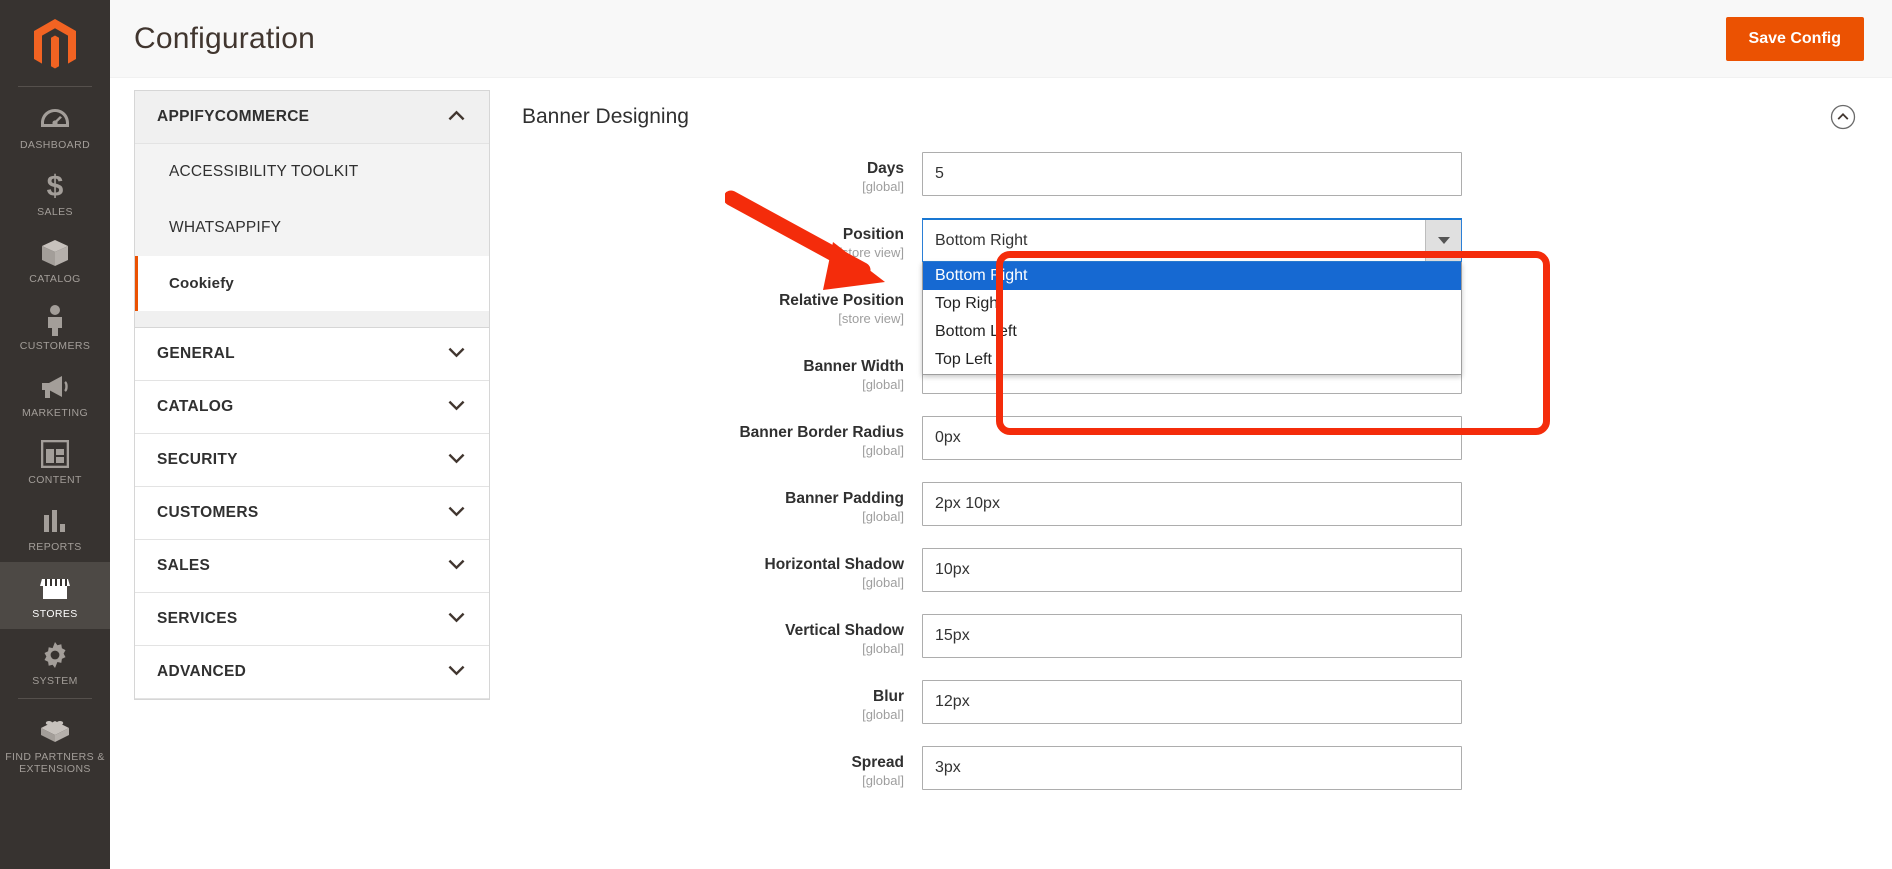 This screenshot has width=1892, height=869. I want to click on field-row-spread: Spread [global], so click(1207, 768).